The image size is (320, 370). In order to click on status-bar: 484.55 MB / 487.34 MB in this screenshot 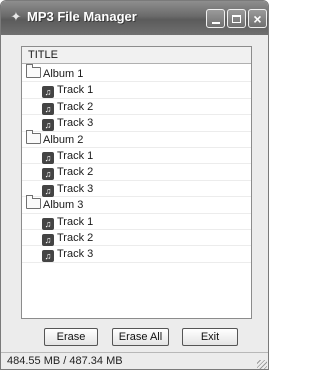, I will do `click(134, 360)`.